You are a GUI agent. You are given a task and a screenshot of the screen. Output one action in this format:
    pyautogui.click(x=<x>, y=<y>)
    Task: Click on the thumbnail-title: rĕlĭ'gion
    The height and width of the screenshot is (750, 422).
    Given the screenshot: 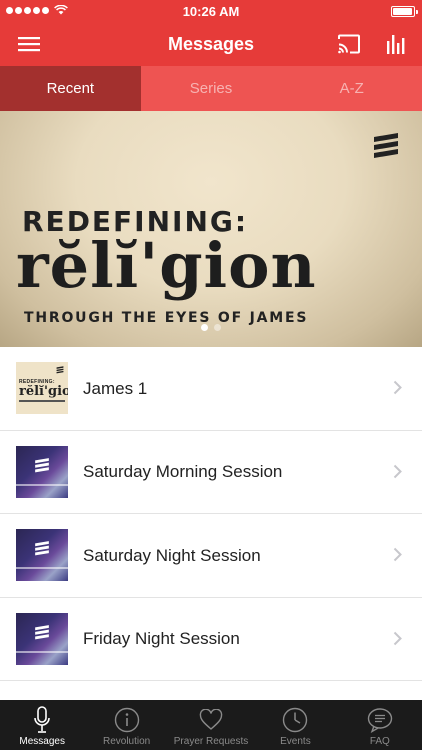 What is the action you would take?
    pyautogui.click(x=43, y=391)
    